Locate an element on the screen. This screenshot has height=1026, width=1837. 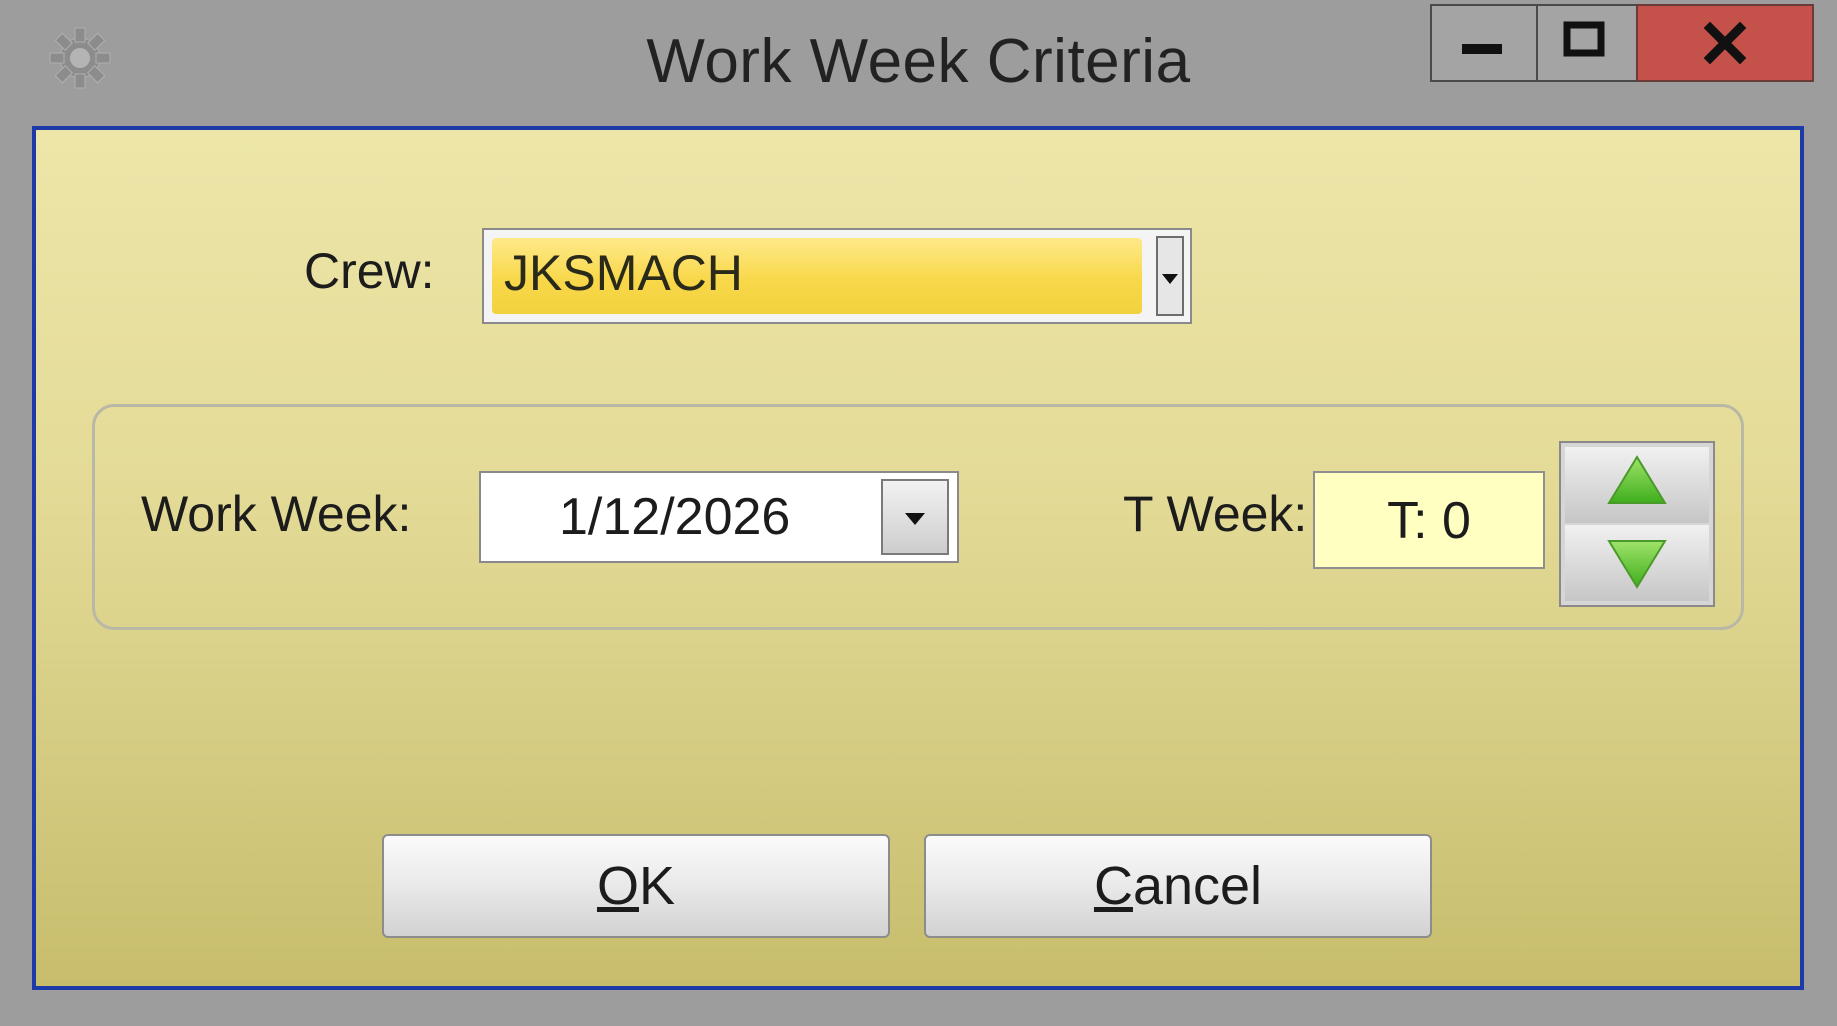
cancel-button: Cancel is located at coordinates (1178, 886).